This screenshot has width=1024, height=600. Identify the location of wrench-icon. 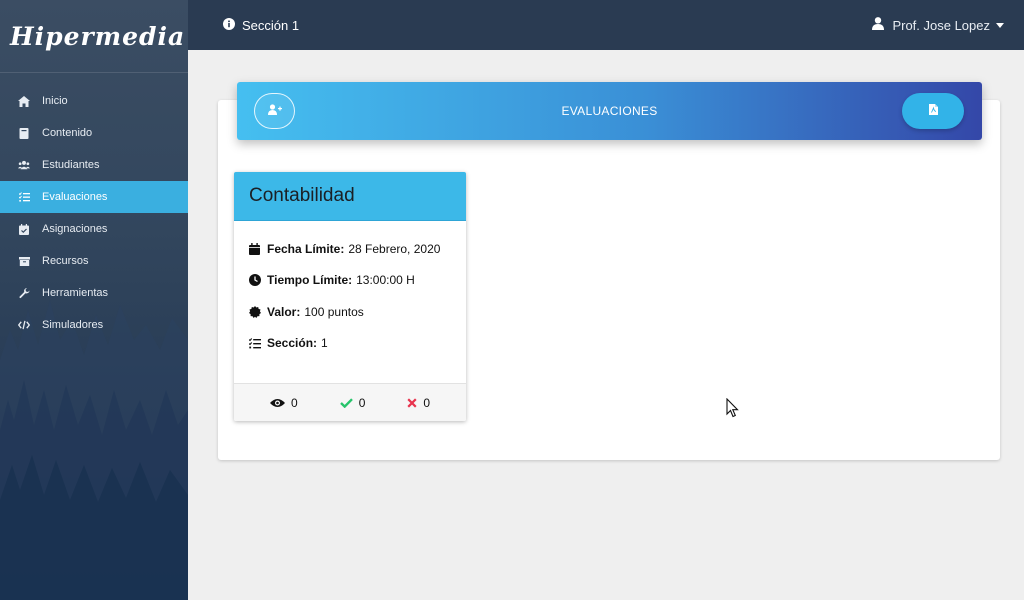
(24, 293).